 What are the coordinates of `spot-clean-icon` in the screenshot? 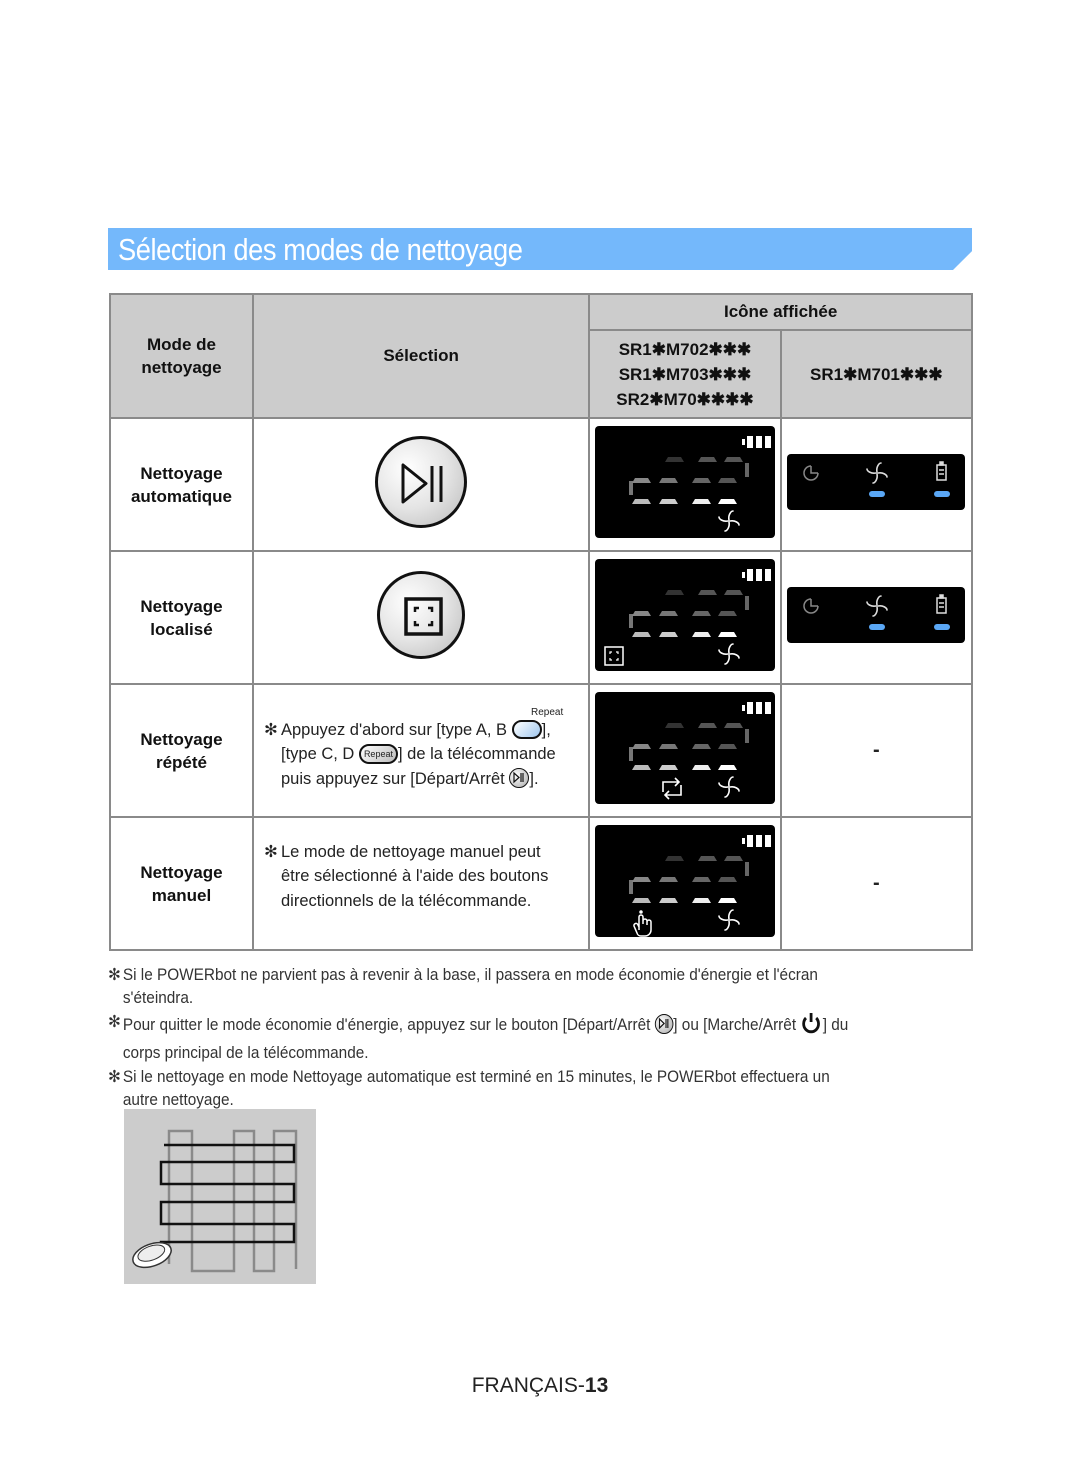 It's located at (614, 656).